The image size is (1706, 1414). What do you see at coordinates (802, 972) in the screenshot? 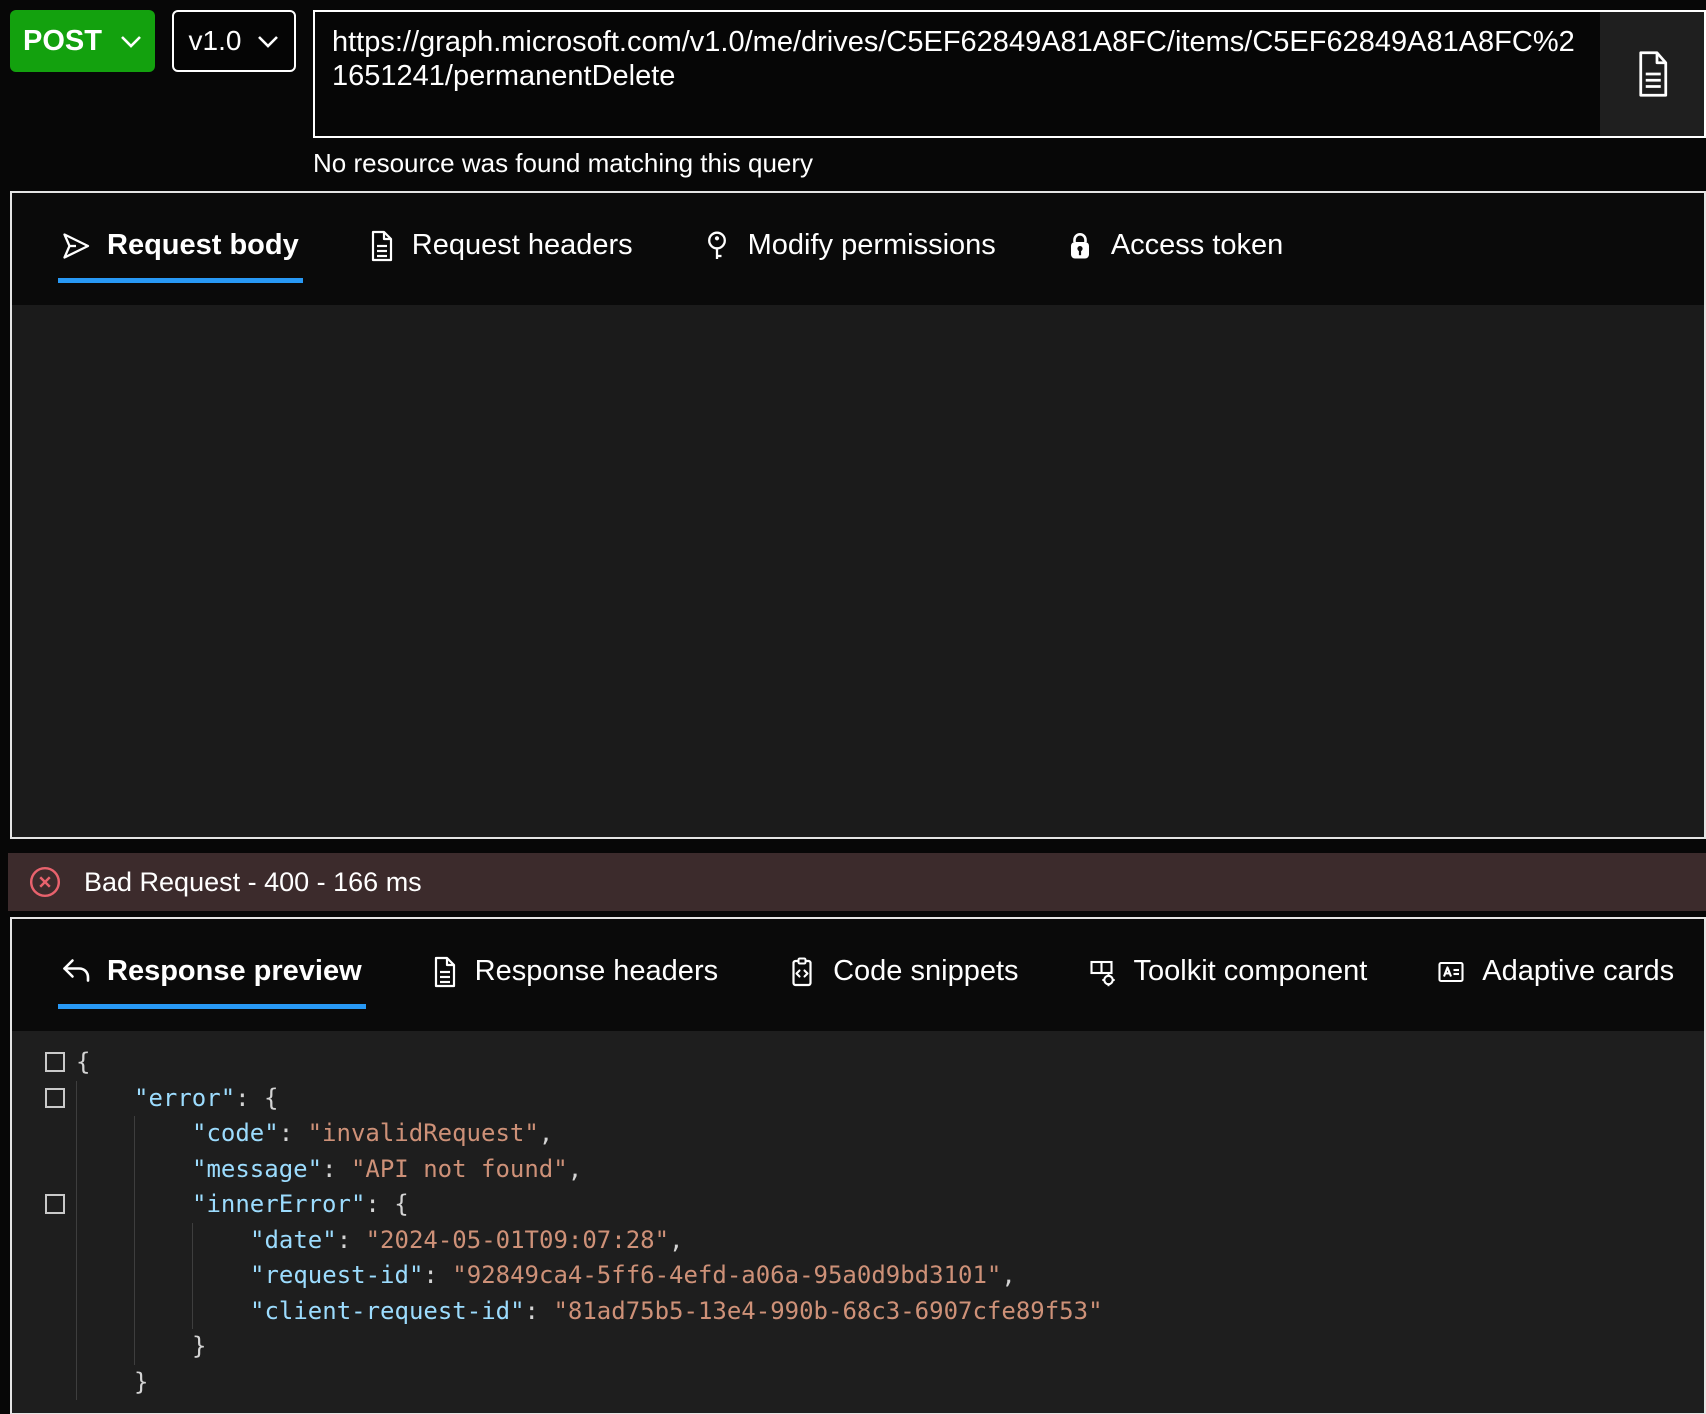
I see `code-snippet-icon` at bounding box center [802, 972].